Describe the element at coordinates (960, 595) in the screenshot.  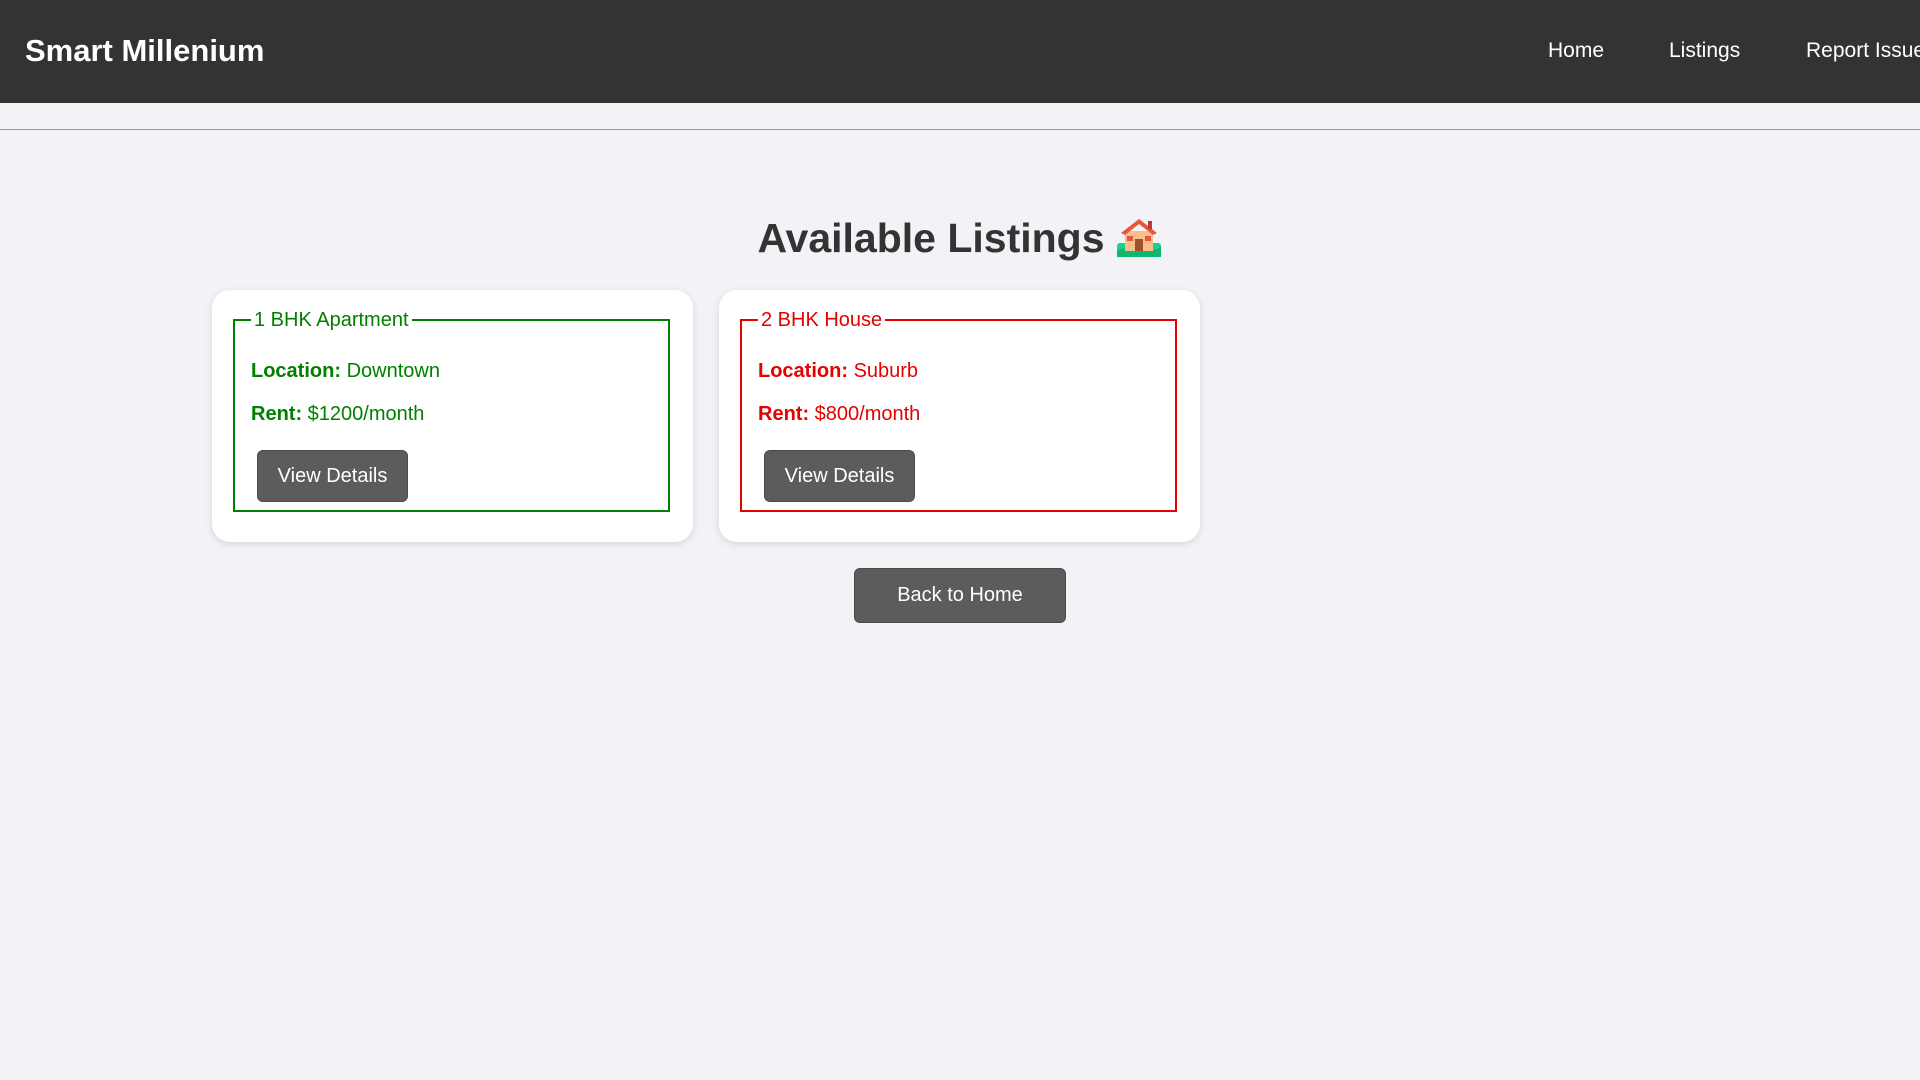
I see `back-to-home-button: Back to Home` at that location.